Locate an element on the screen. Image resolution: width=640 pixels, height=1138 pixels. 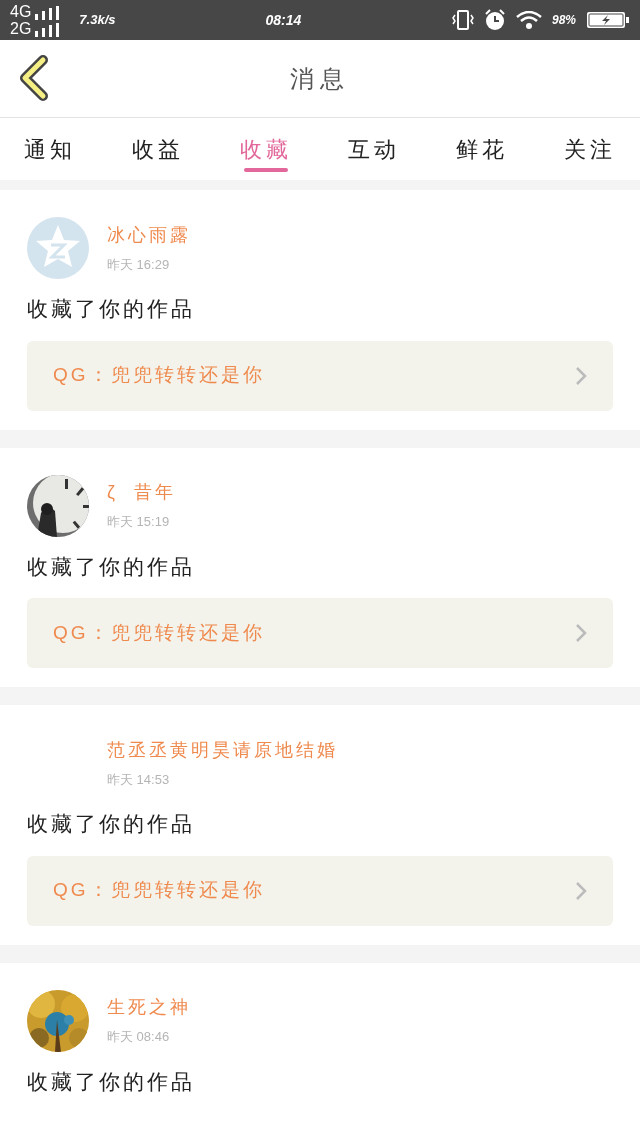
vibrate-icon is located at coordinates (462, 20).